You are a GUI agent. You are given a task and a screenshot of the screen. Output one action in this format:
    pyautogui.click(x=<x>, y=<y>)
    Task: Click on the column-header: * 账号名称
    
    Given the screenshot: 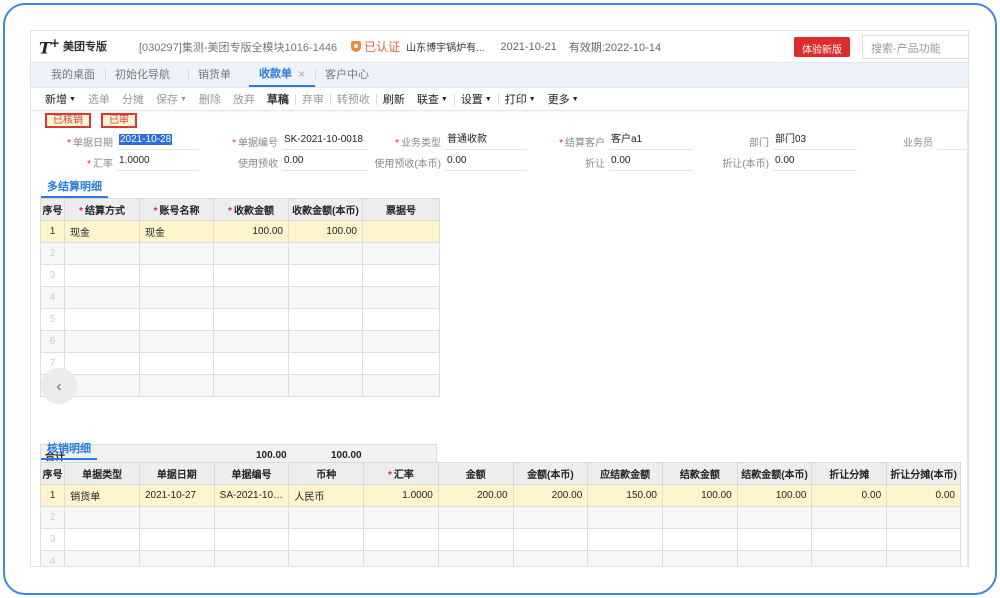 What is the action you would take?
    pyautogui.click(x=176, y=209)
    